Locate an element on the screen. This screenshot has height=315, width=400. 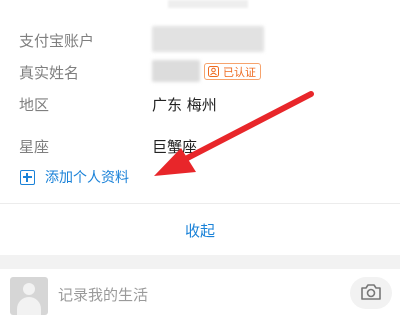
verified-badge-label: 已认证 is located at coordinates (239, 72).